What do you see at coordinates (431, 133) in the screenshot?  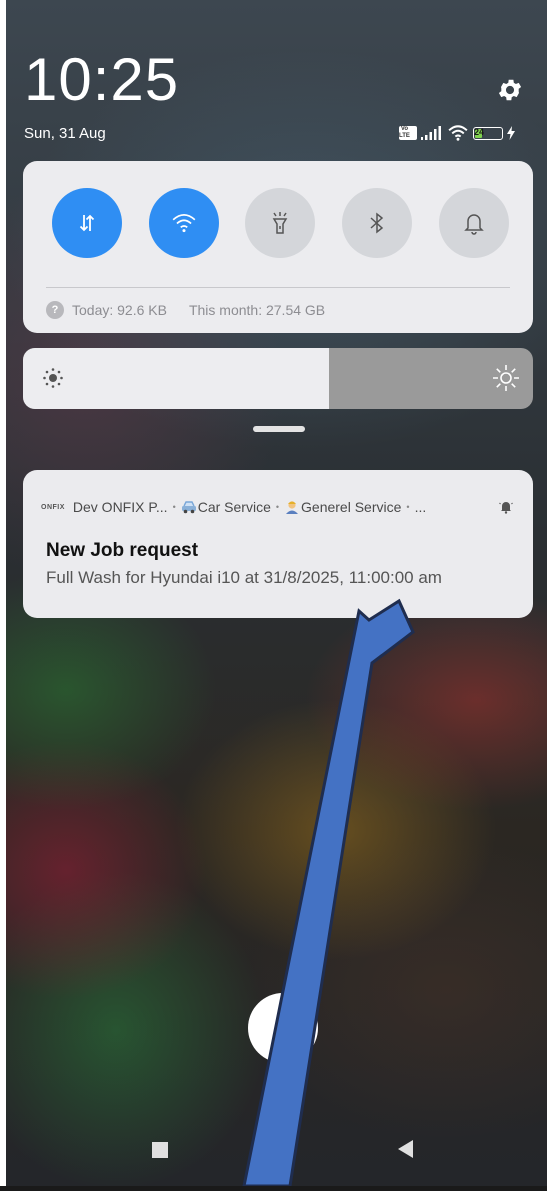 I see `signal-icon` at bounding box center [431, 133].